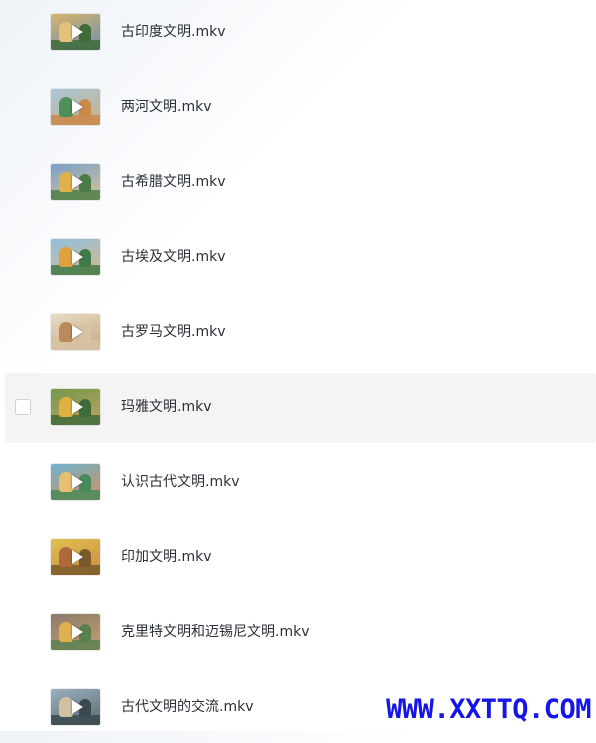 The image size is (596, 743). Describe the element at coordinates (173, 32) in the screenshot. I see `file-name: 古印度文明.mkv` at that location.